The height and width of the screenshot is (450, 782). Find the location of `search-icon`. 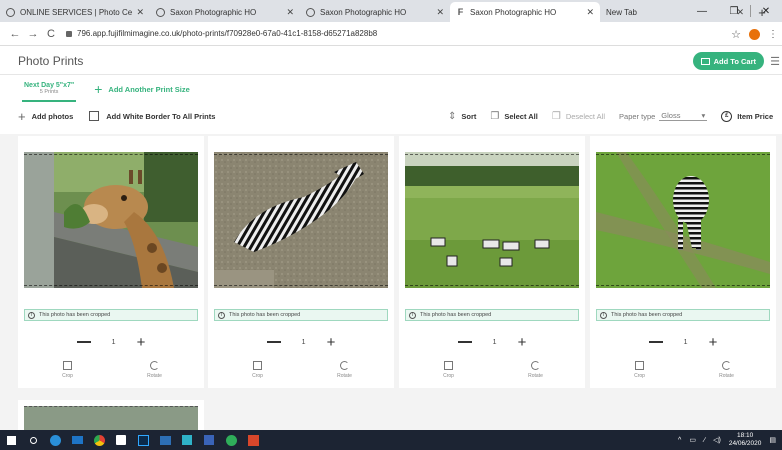

search-icon is located at coordinates (33, 440).